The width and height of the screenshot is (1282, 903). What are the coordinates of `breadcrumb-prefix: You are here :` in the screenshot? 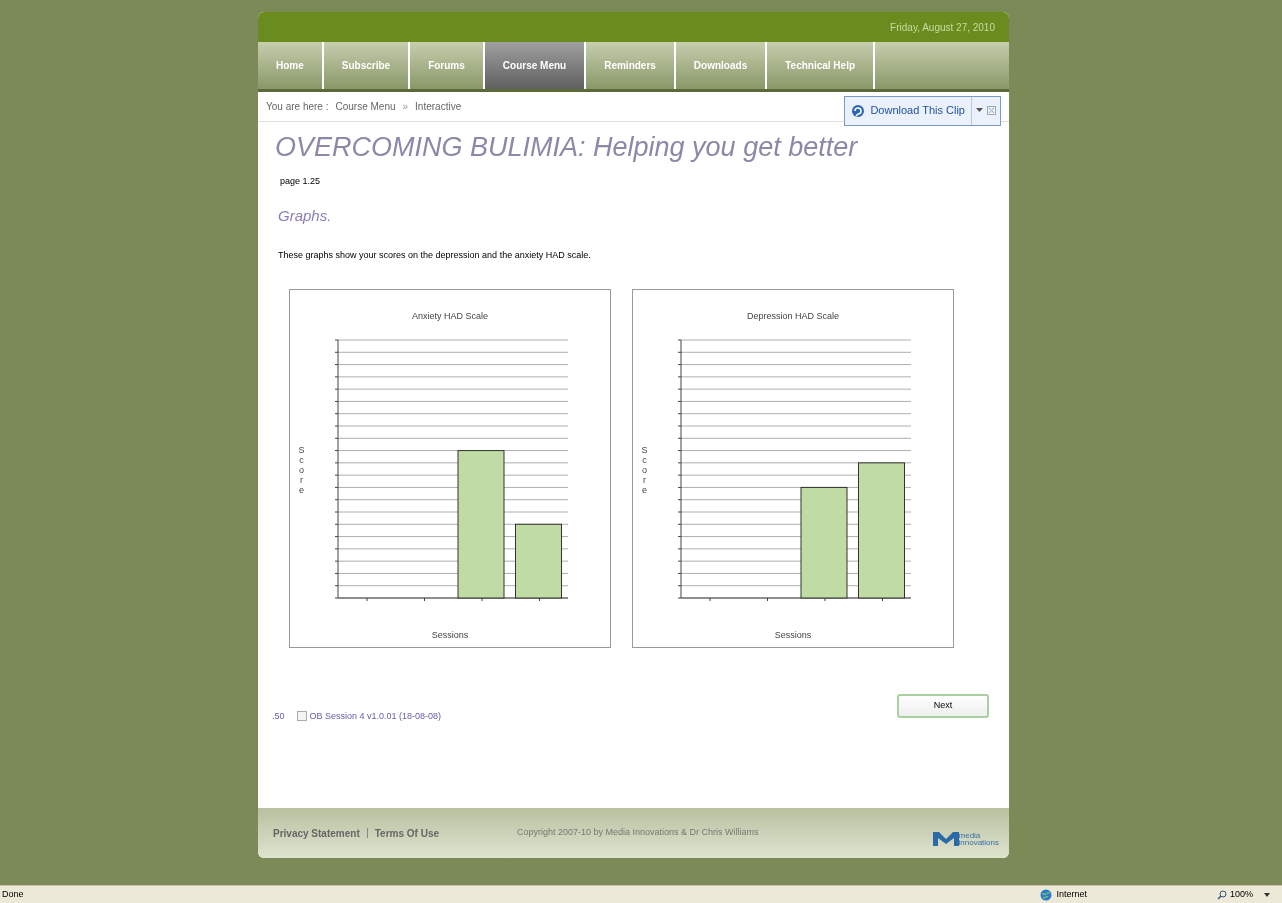 It's located at (297, 107).